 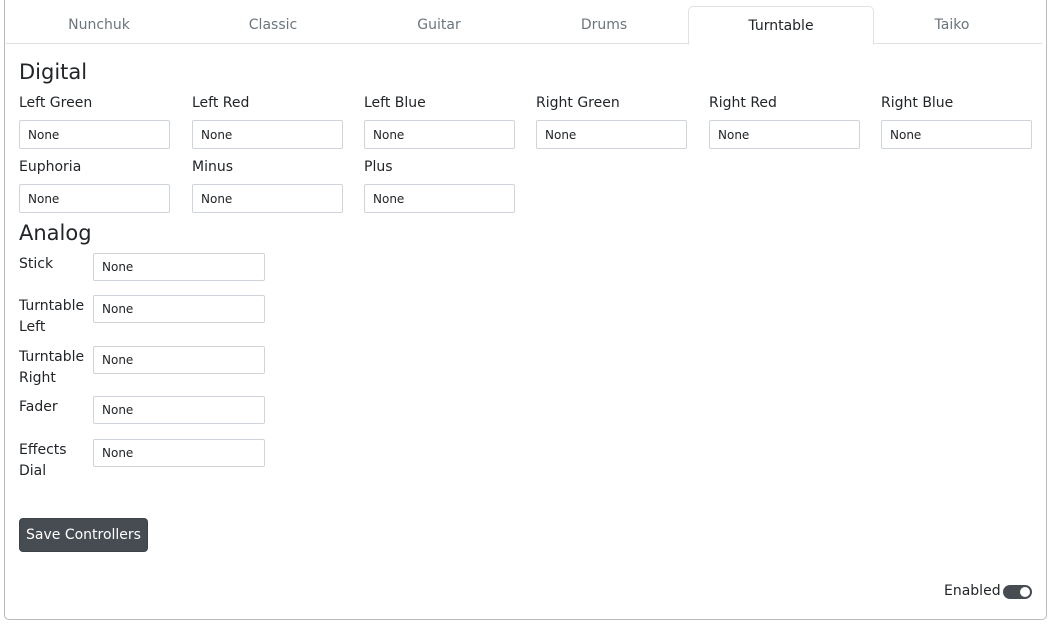 I want to click on turntable-right-input, so click(x=179, y=360).